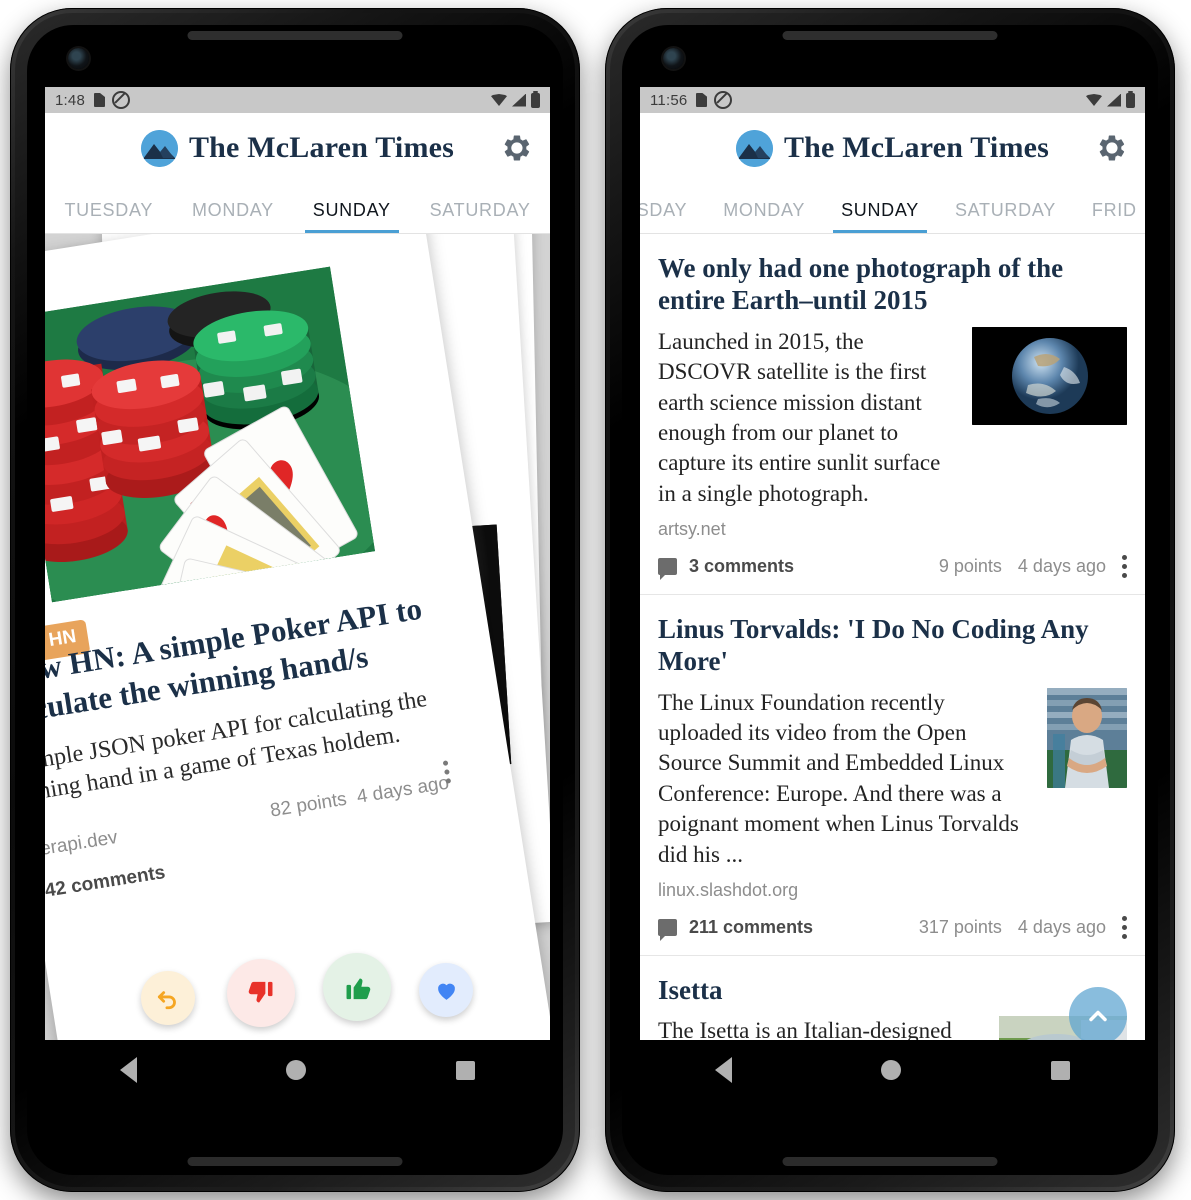  What do you see at coordinates (892, 567) in the screenshot?
I see `story-footer: 3 comments 9 points 4 days ago` at bounding box center [892, 567].